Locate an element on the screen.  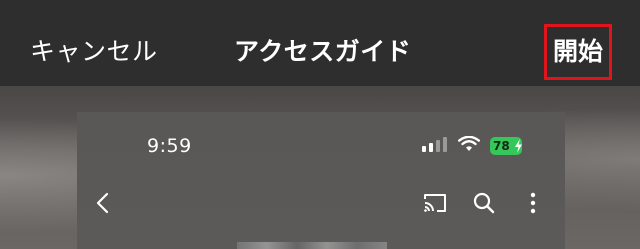
battery-icon: 78 is located at coordinates (506, 146).